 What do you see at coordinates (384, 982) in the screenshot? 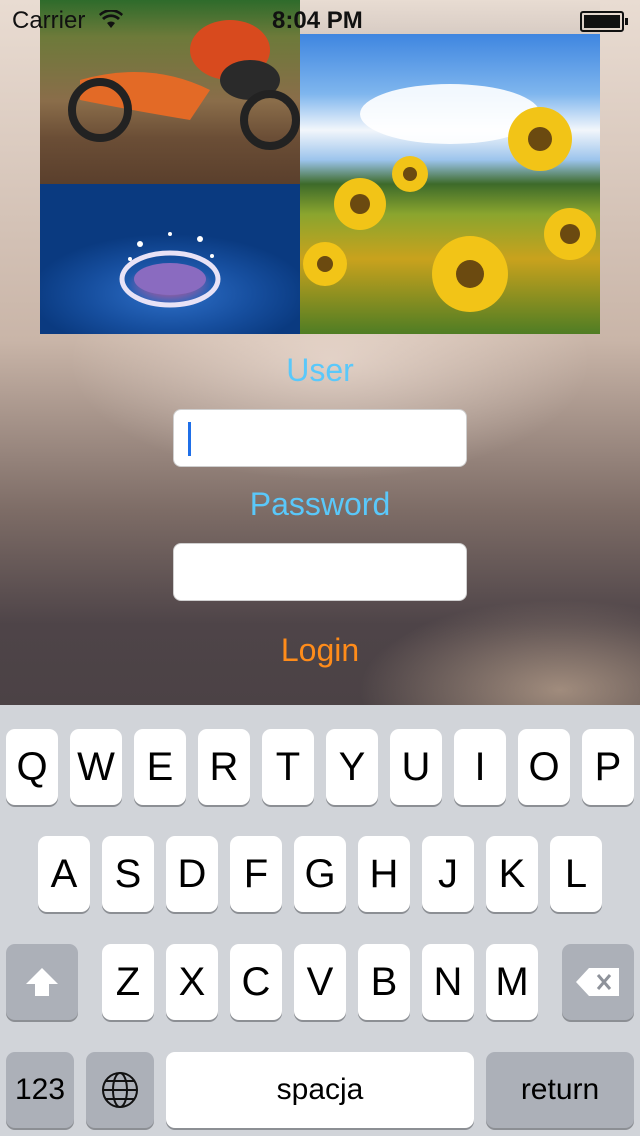
I see `key-b: B` at bounding box center [384, 982].